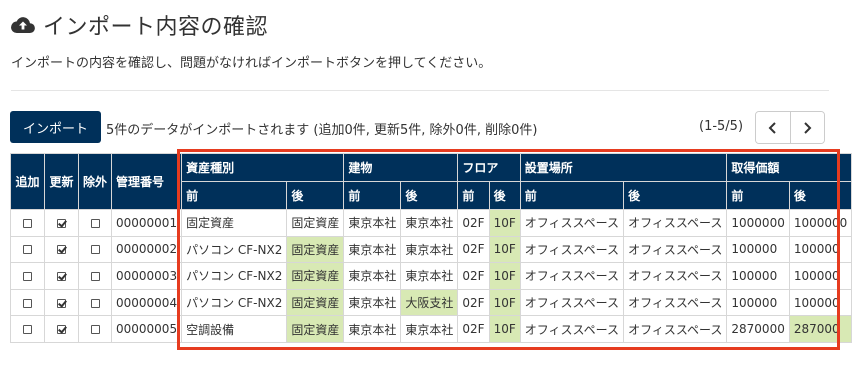  Describe the element at coordinates (420, 90) in the screenshot. I see `divider` at that location.